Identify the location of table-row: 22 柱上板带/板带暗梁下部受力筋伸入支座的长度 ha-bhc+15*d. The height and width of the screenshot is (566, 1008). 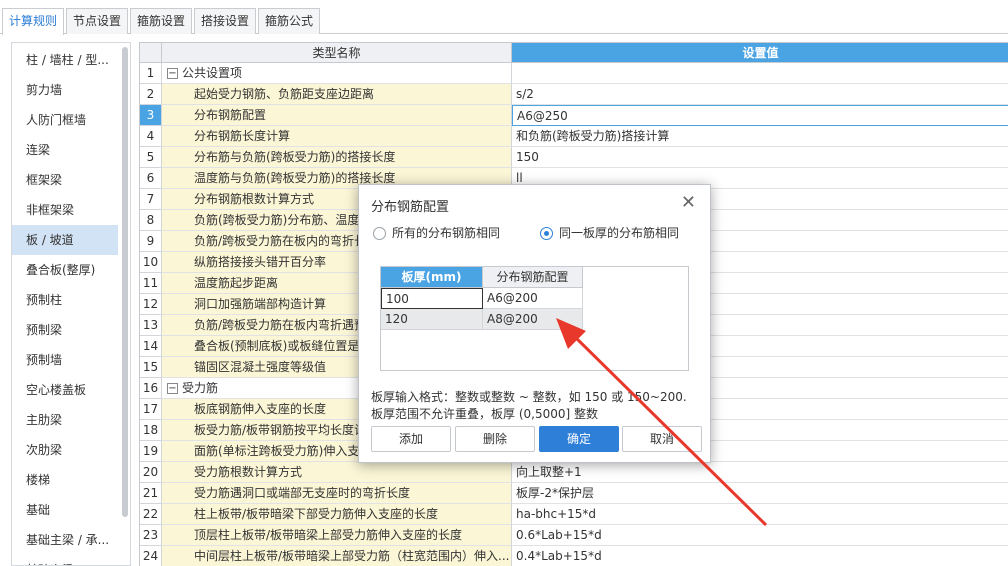
(574, 514).